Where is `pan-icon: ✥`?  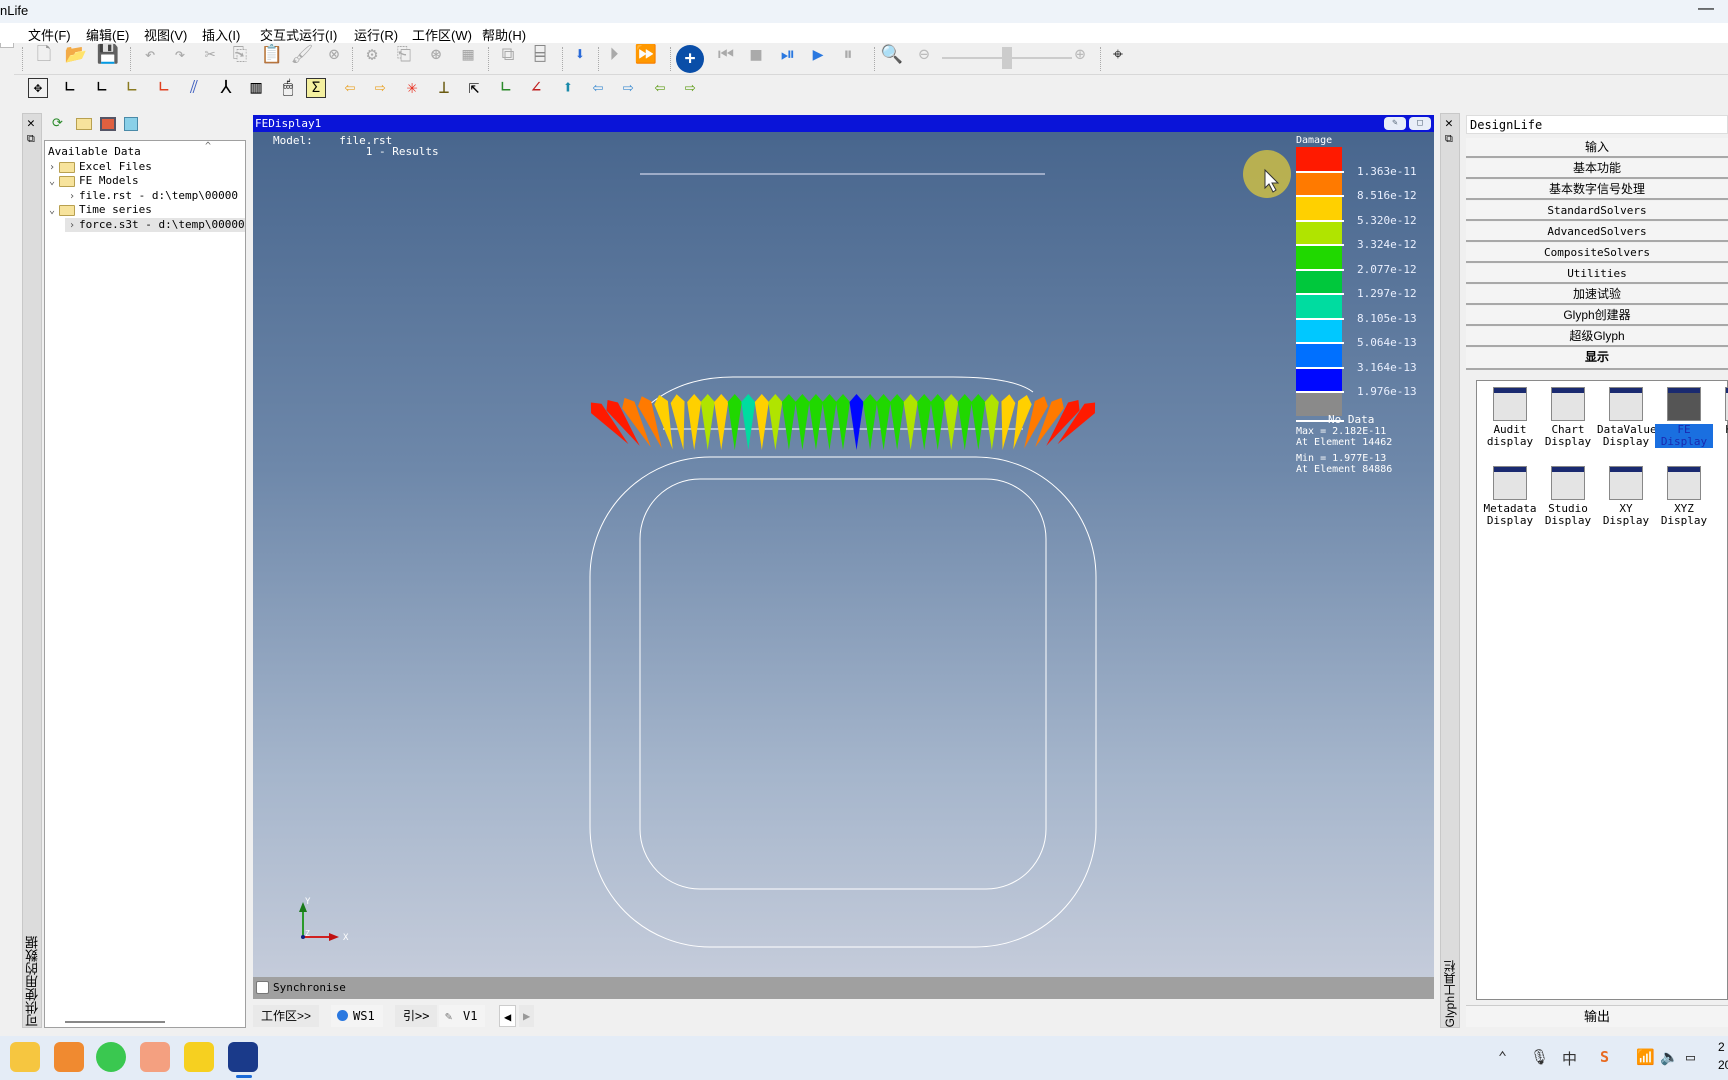
pan-icon: ✥ is located at coordinates (38, 88).